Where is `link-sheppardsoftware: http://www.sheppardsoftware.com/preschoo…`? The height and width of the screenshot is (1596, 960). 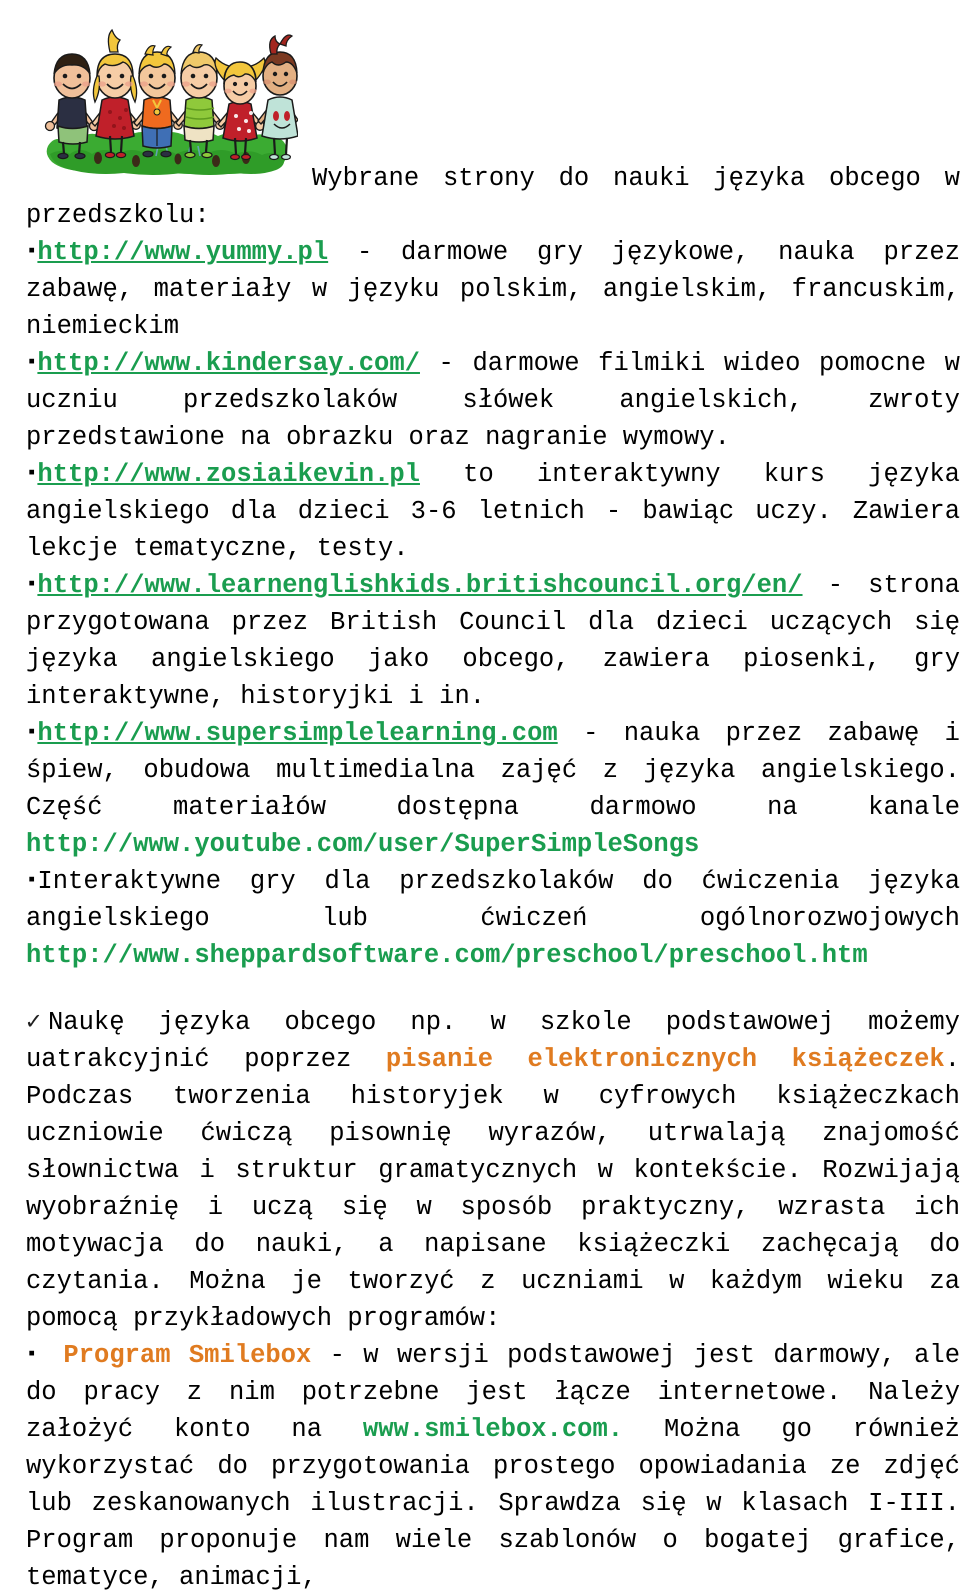
link-sheppardsoftware: http://www.sheppardsoftware.com/preschoo… is located at coordinates (447, 955).